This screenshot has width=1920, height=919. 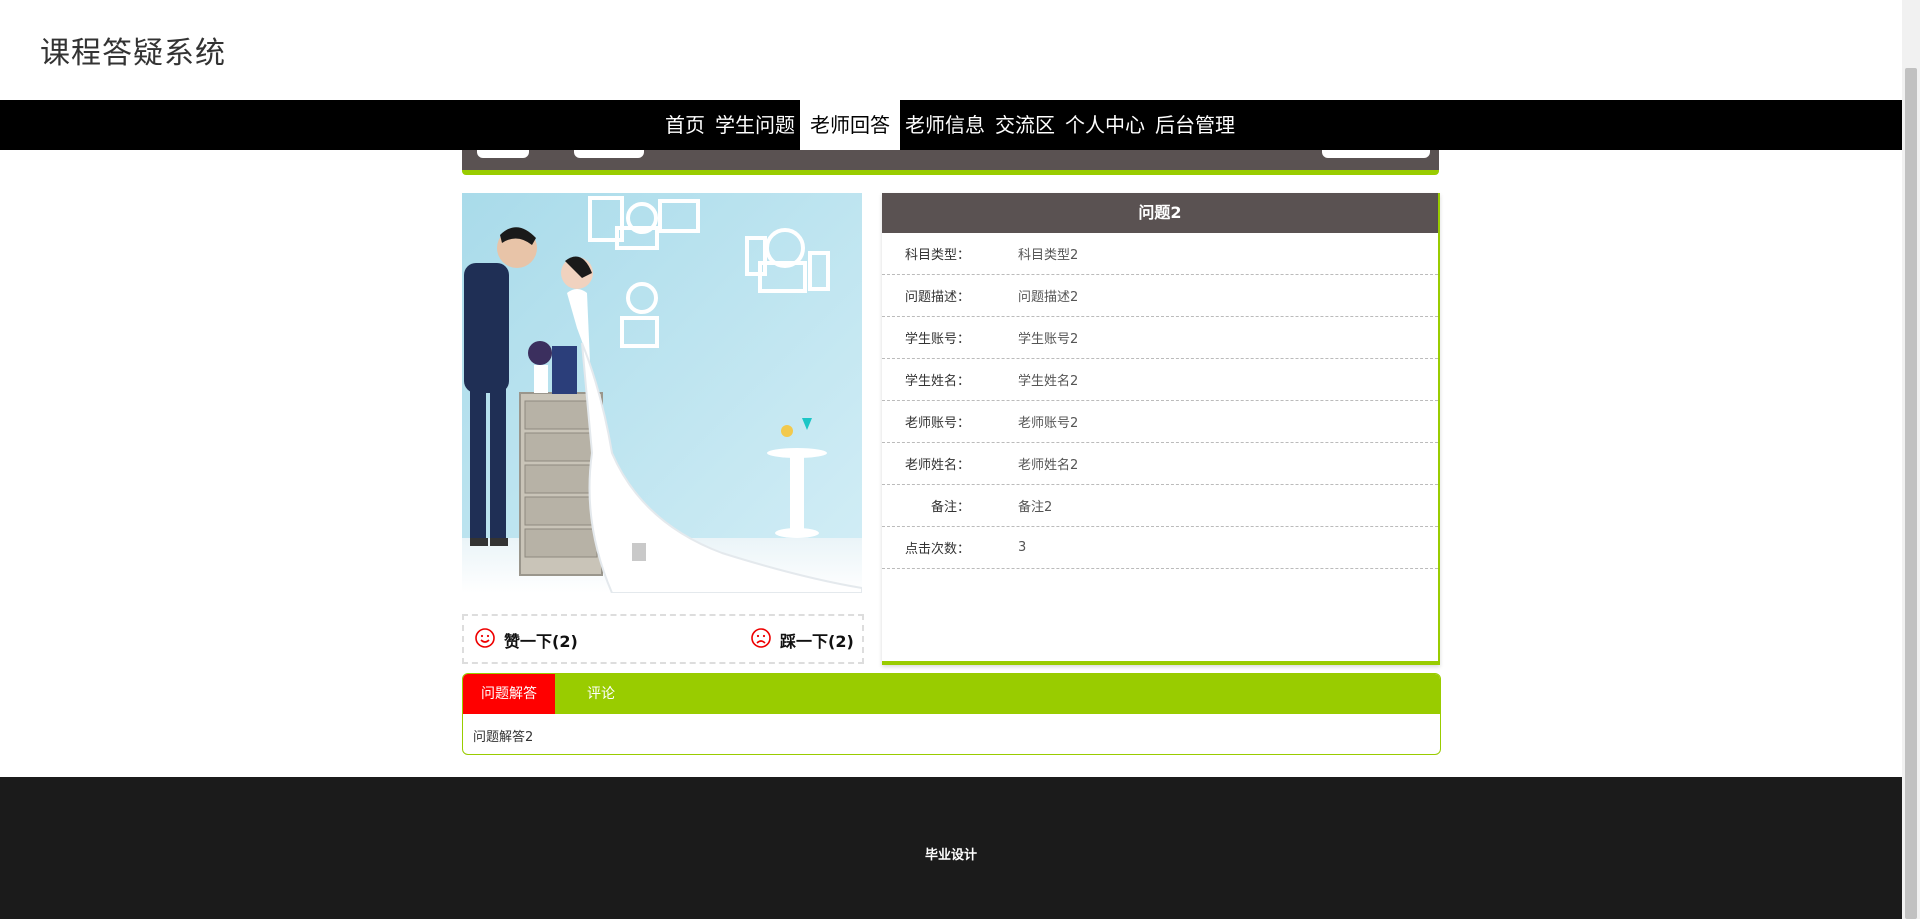 What do you see at coordinates (503, 737) in the screenshot?
I see `tab-content: 问题解答2` at bounding box center [503, 737].